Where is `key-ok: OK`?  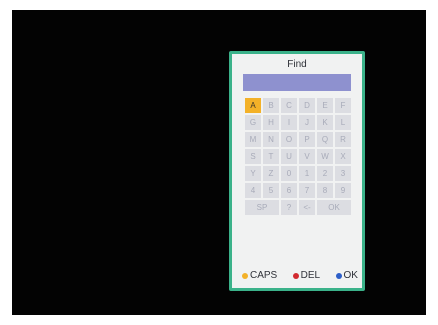
key-ok: OK is located at coordinates (334, 207).